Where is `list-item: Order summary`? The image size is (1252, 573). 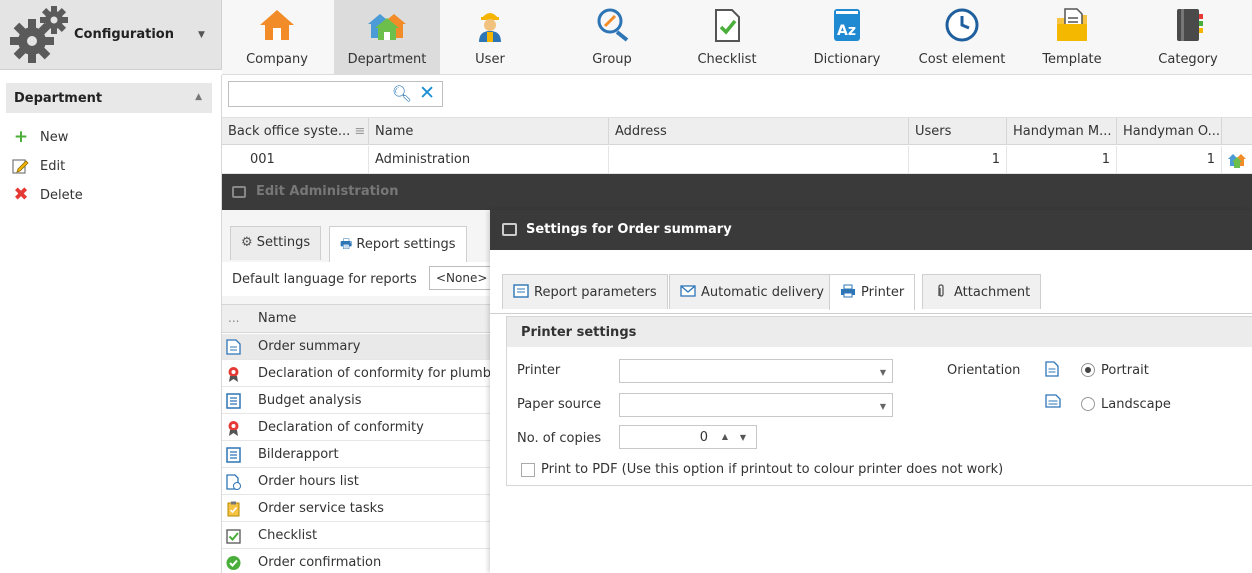 list-item: Order summary is located at coordinates (357, 347).